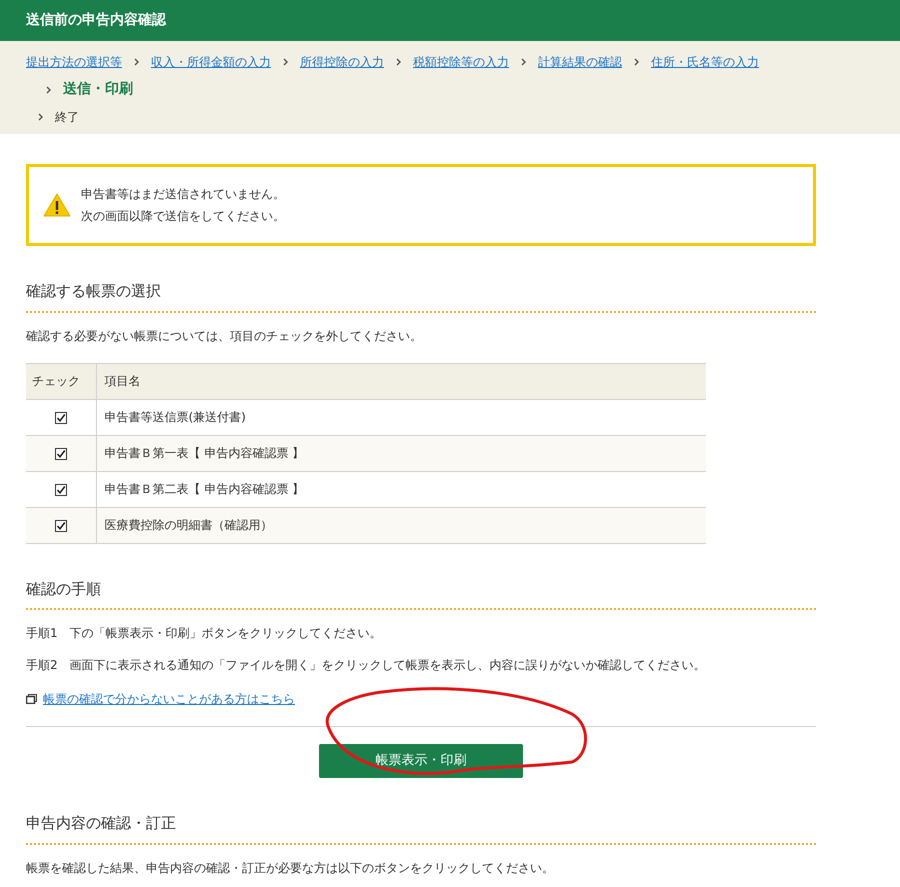  What do you see at coordinates (98, 89) in the screenshot?
I see `breadcrumb-current: 送信・印刷` at bounding box center [98, 89].